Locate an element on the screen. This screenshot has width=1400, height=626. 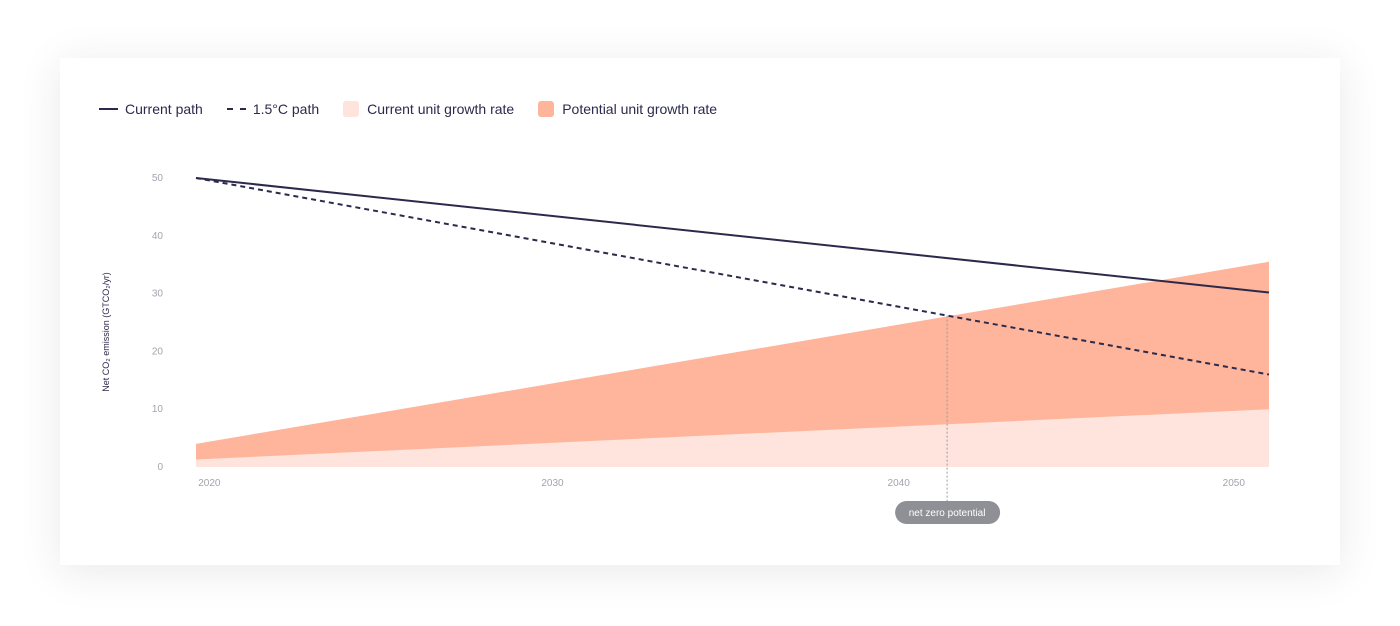
annotation-label: net zero potential is located at coordinates (947, 513).